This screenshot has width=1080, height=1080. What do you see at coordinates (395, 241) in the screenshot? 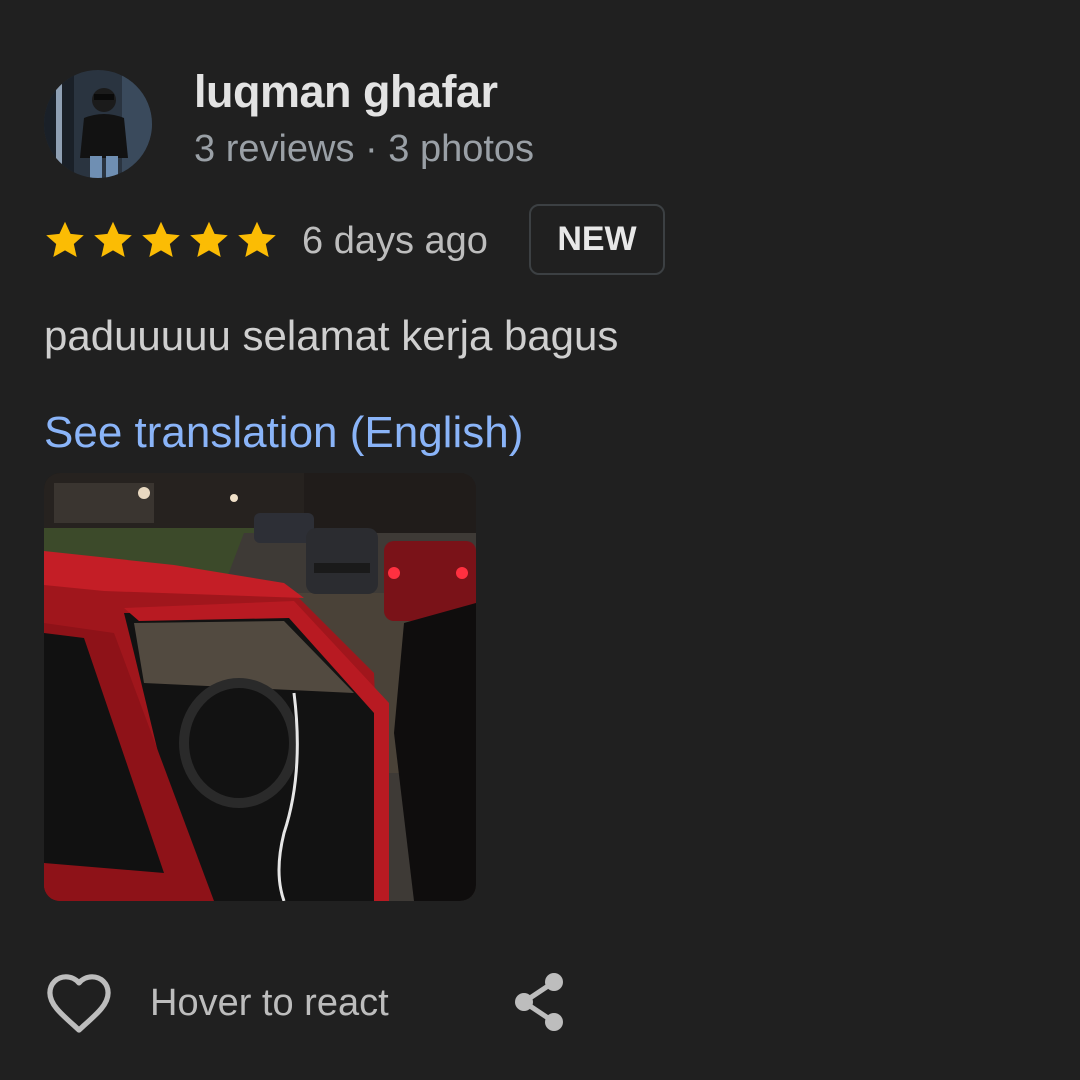
I see `review-date: 6 days ago` at bounding box center [395, 241].